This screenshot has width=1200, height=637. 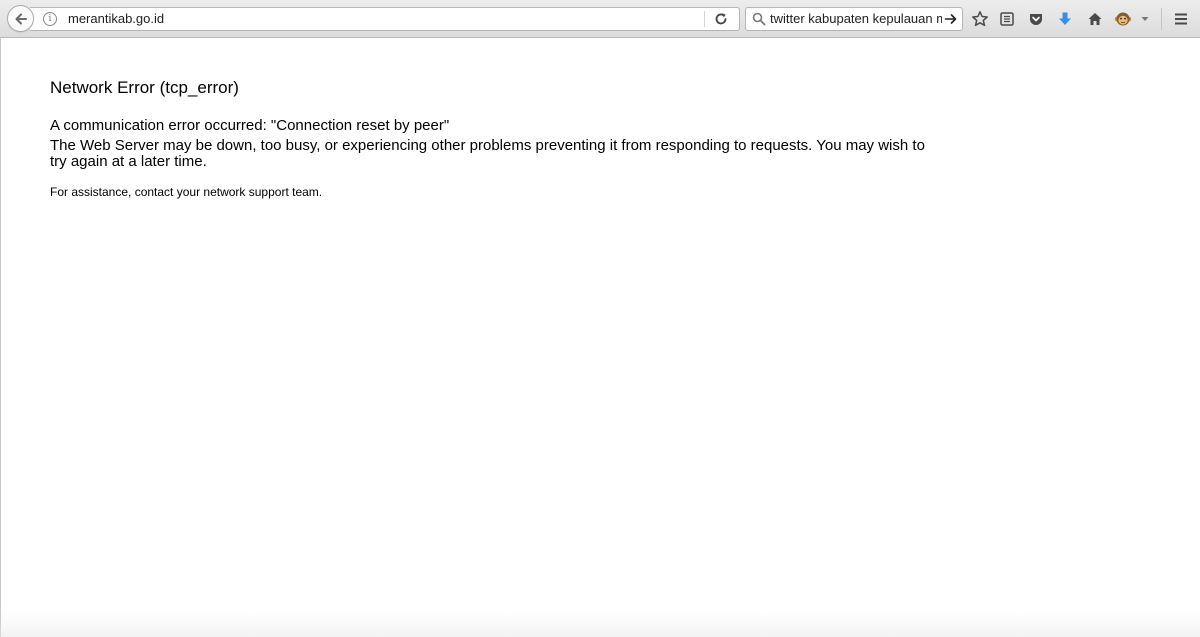 What do you see at coordinates (50, 19) in the screenshot?
I see `site-info-icon: i` at bounding box center [50, 19].